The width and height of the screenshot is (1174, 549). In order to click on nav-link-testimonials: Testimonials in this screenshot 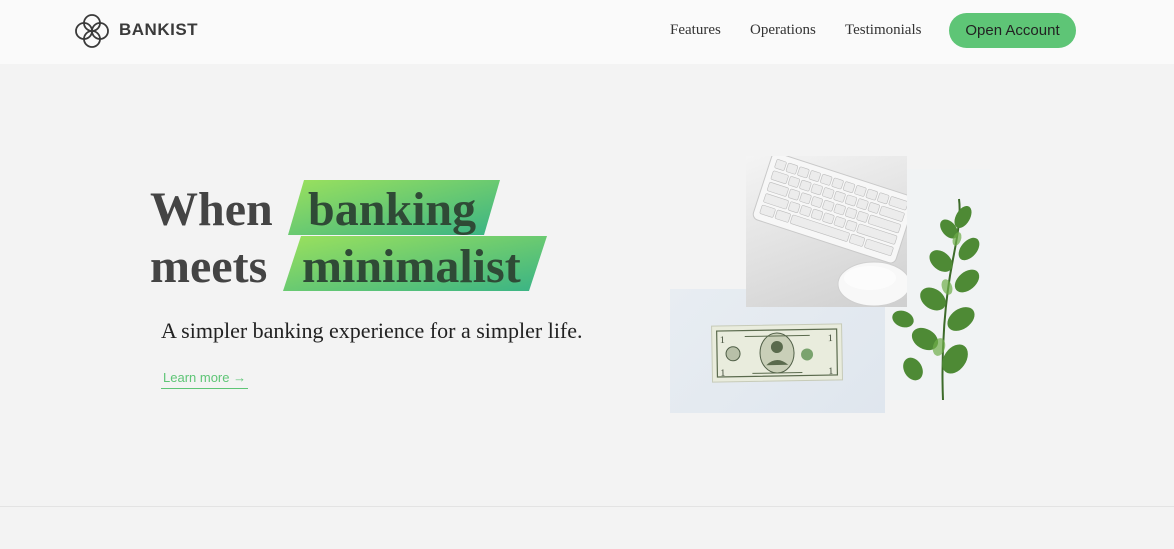, I will do `click(883, 30)`.